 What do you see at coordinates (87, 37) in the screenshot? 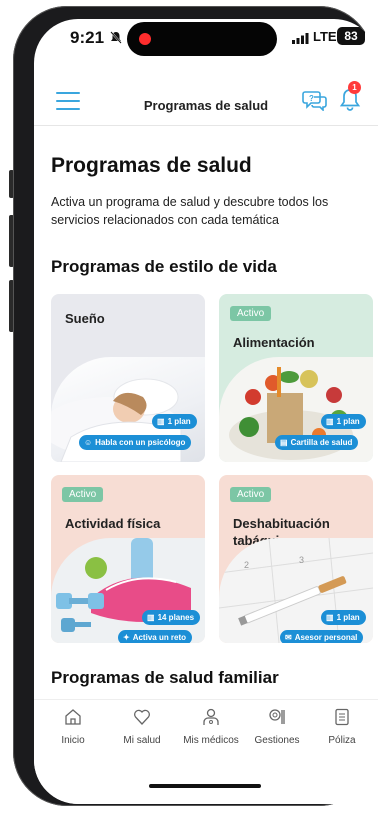
I see `status-time: 9:21` at bounding box center [87, 37].